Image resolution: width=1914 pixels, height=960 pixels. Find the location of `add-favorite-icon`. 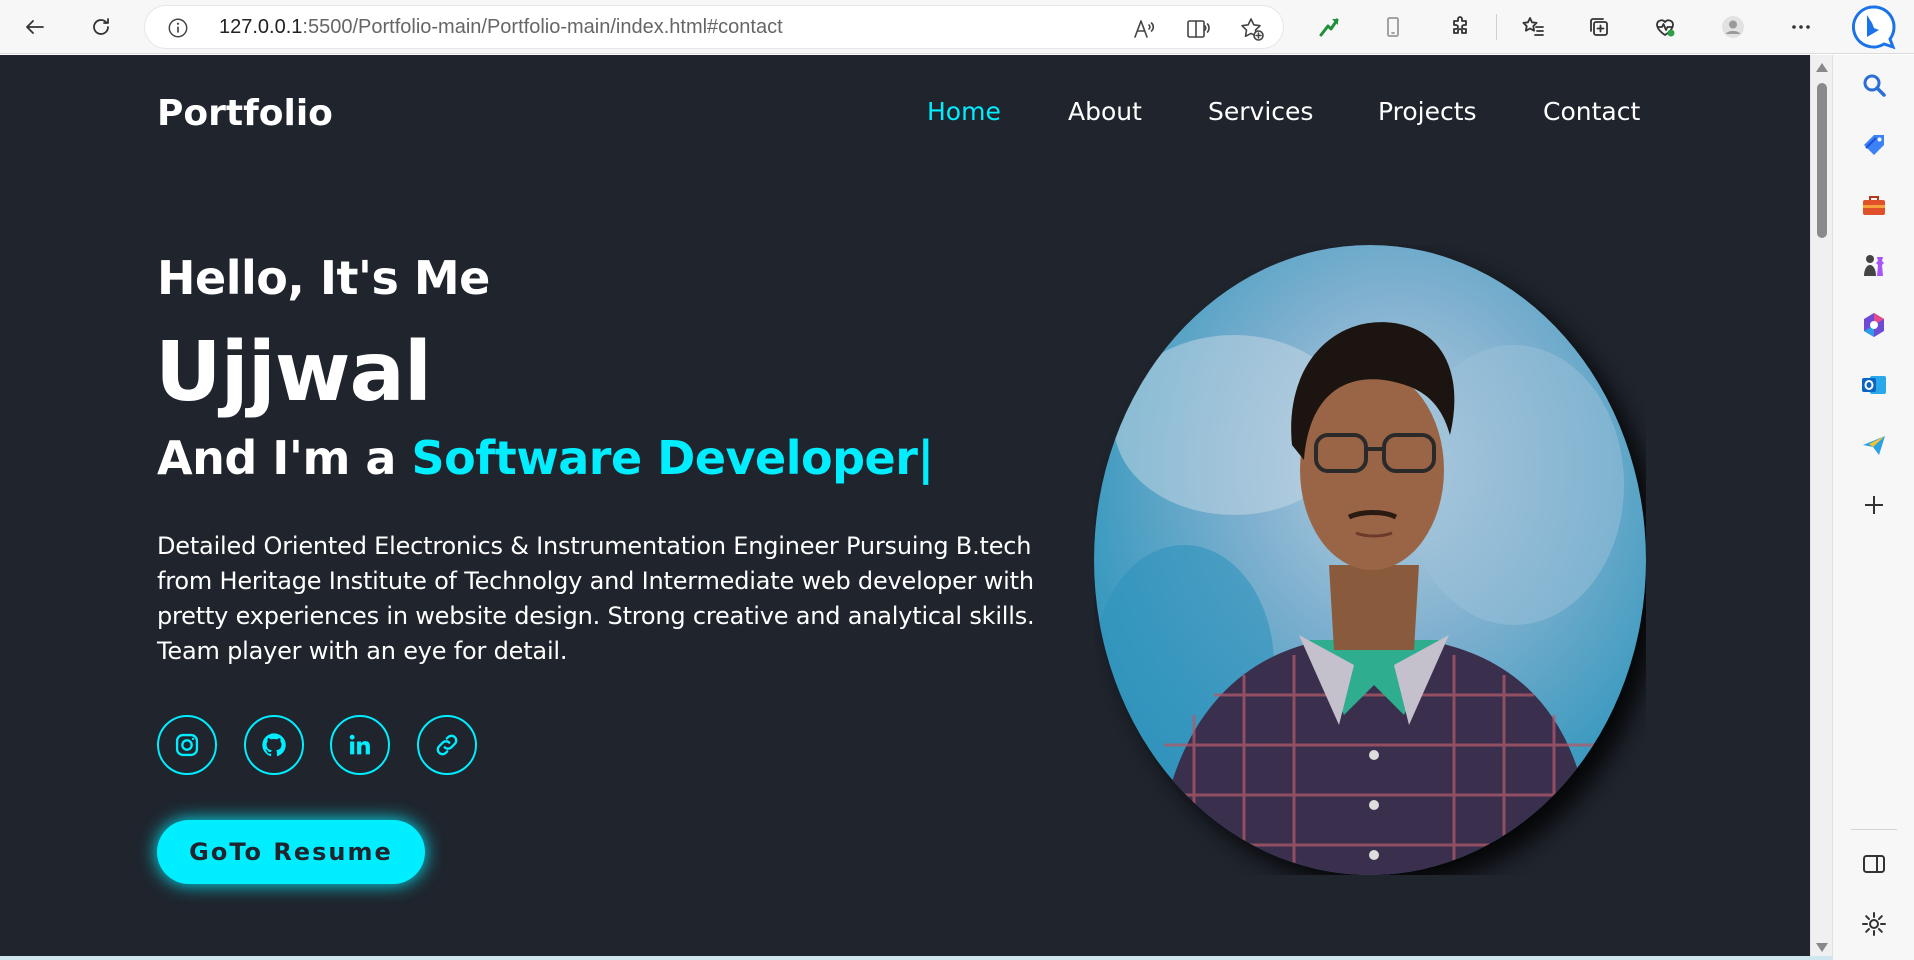

add-favorite-icon is located at coordinates (1252, 29).